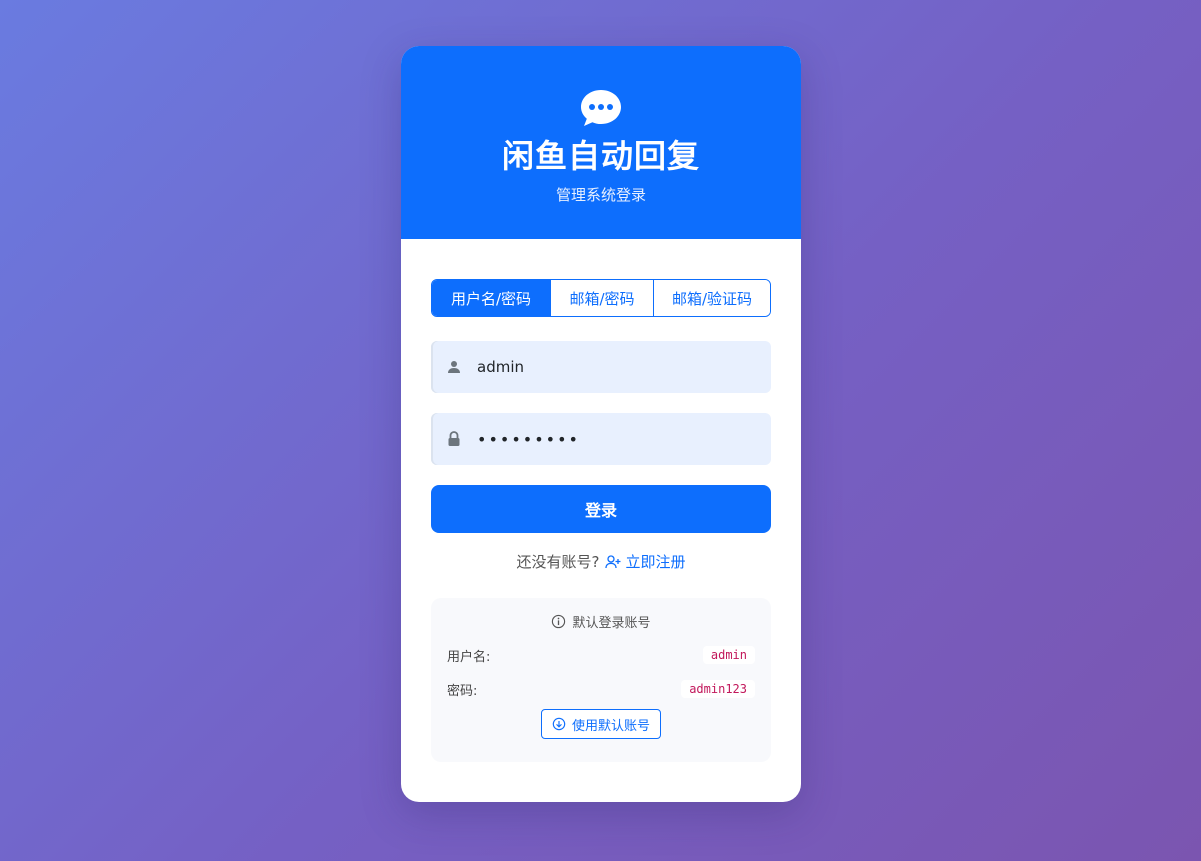 This screenshot has height=861, width=1201. I want to click on login-button: 登录, so click(601, 509).